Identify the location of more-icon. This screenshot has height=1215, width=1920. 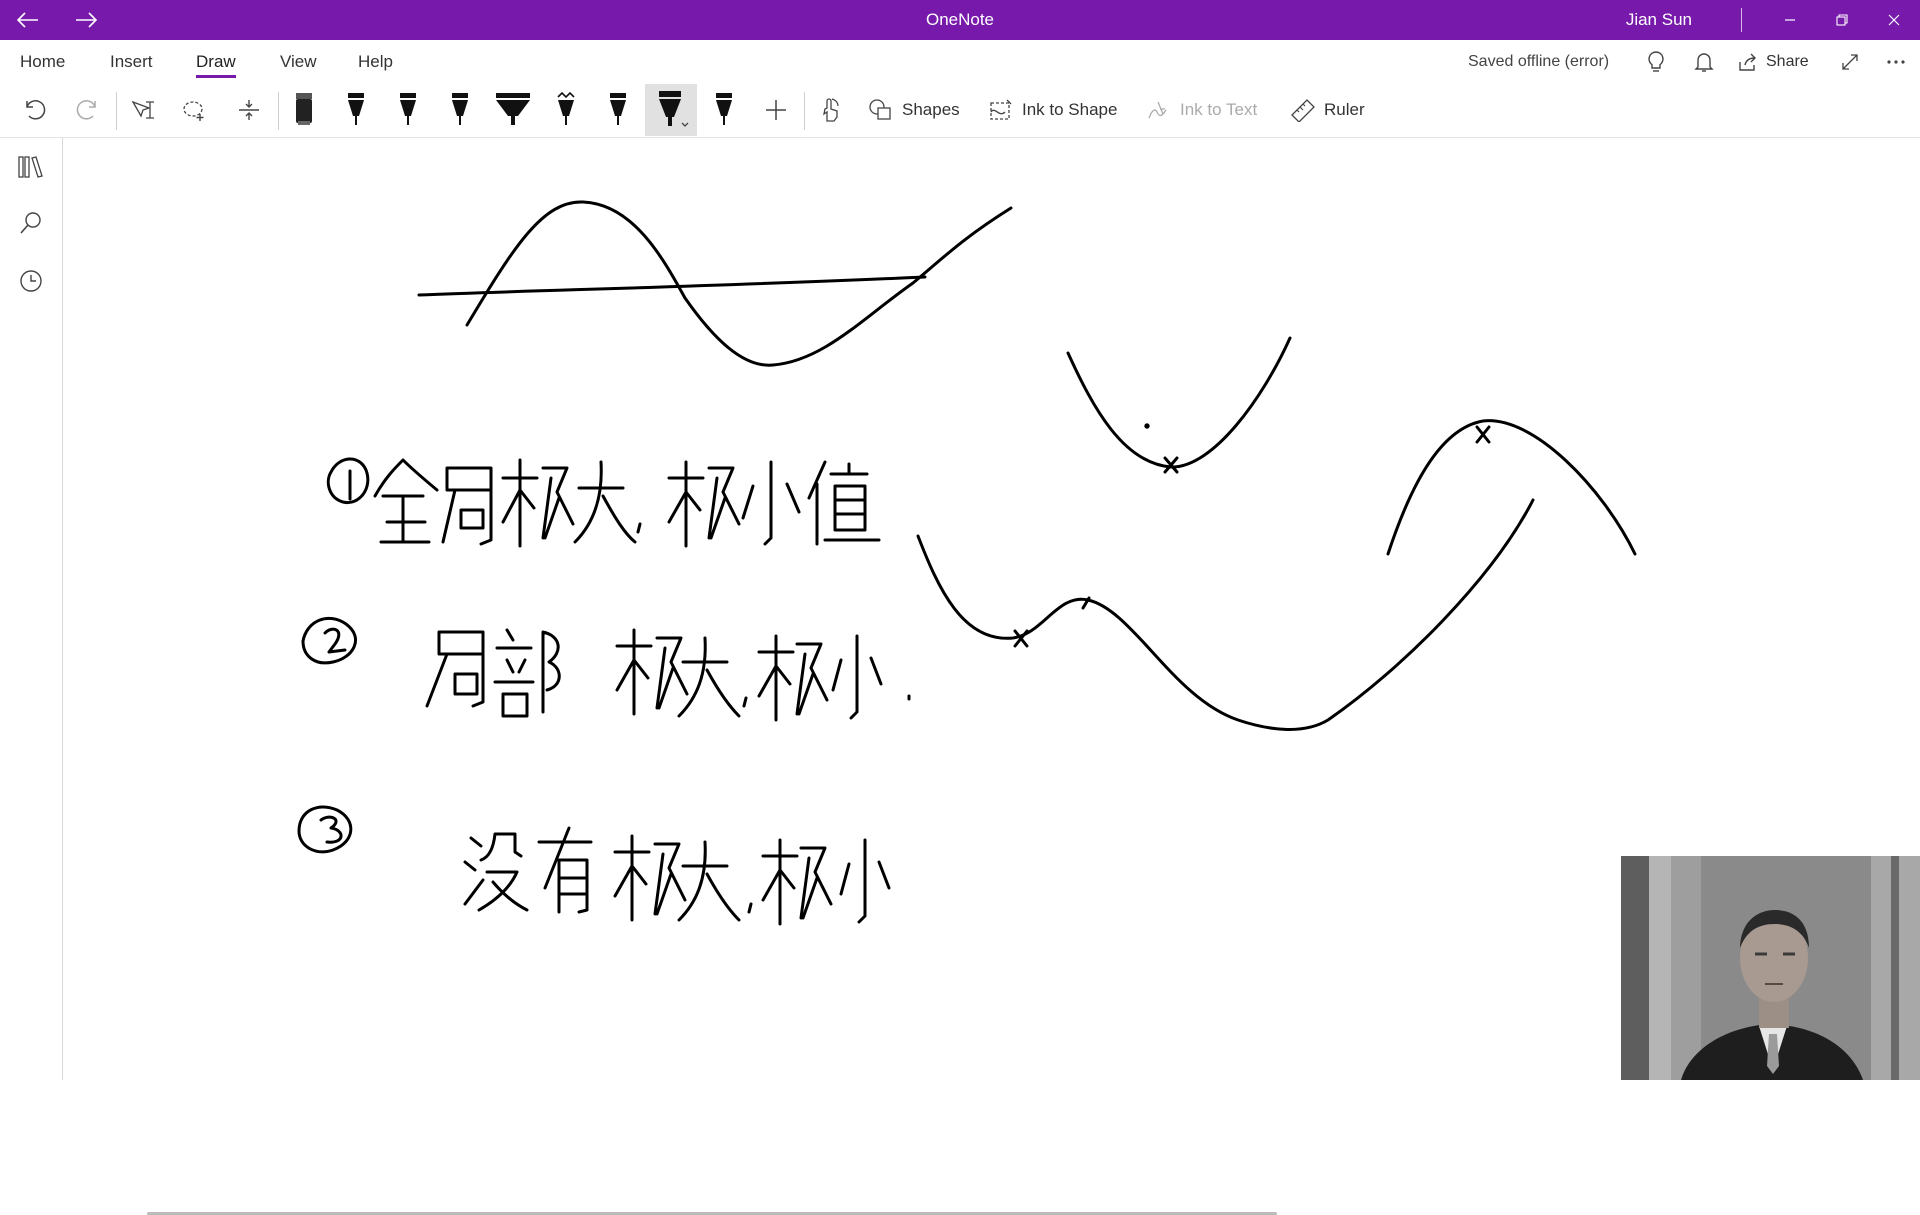
(1896, 62).